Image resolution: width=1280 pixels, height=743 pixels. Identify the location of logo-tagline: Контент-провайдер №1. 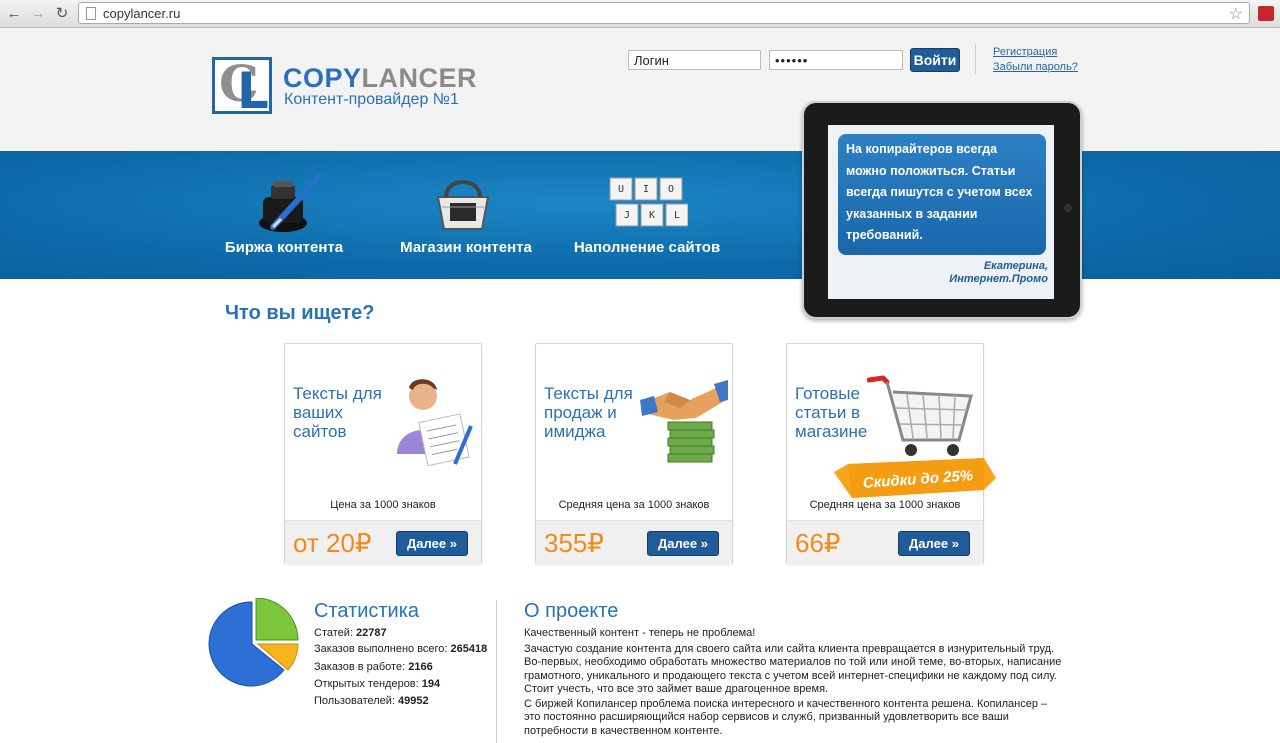
(371, 99).